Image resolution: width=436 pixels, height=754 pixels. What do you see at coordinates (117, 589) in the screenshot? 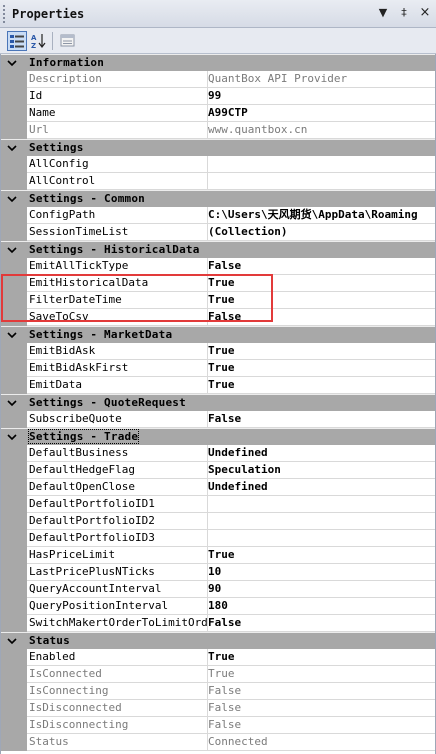
I see `property-name: QueryAccountInterval` at bounding box center [117, 589].